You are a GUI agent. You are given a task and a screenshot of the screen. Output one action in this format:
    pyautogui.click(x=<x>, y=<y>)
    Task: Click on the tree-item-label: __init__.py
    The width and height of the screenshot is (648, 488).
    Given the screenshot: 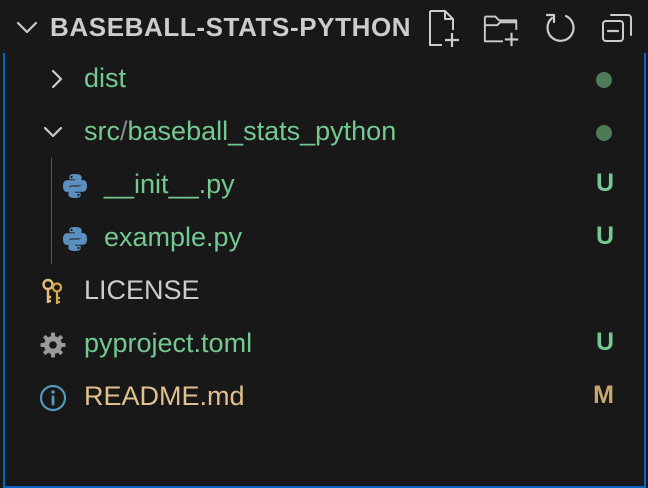 What is the action you would take?
    pyautogui.click(x=169, y=184)
    